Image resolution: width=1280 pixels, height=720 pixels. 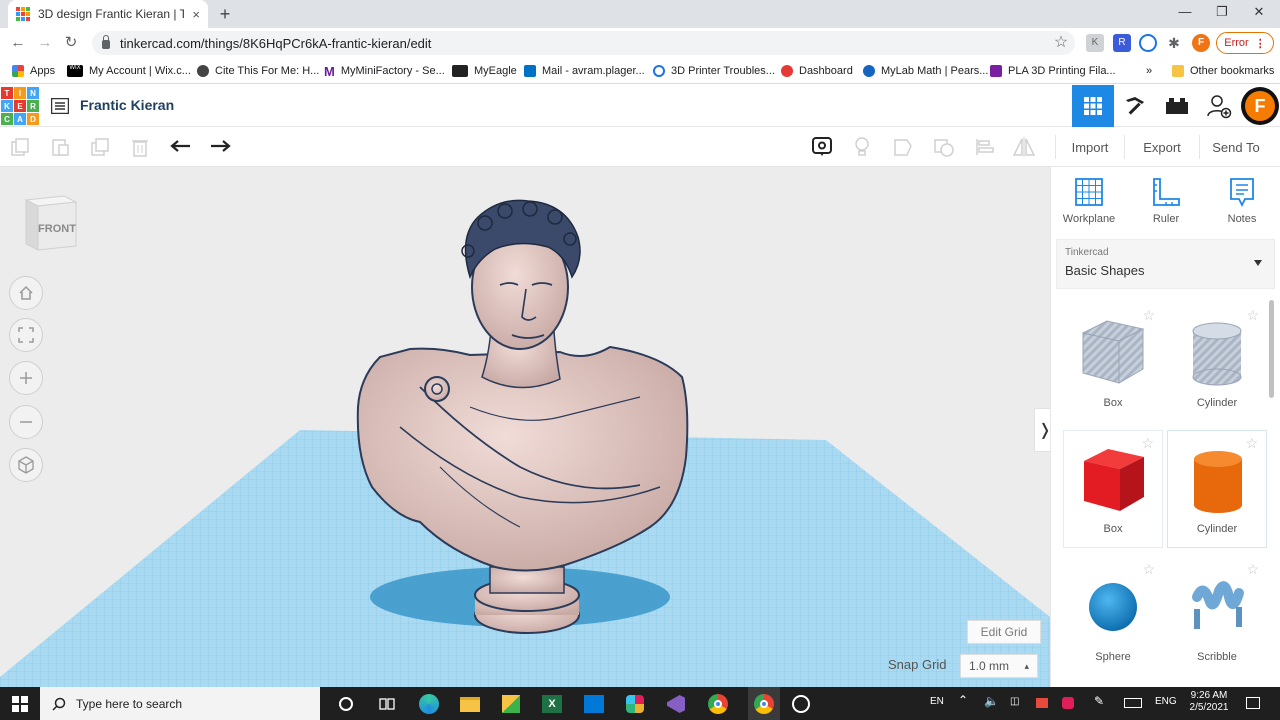 What do you see at coordinates (1099, 701) in the screenshot?
I see `pen-icon: ✎` at bounding box center [1099, 701].